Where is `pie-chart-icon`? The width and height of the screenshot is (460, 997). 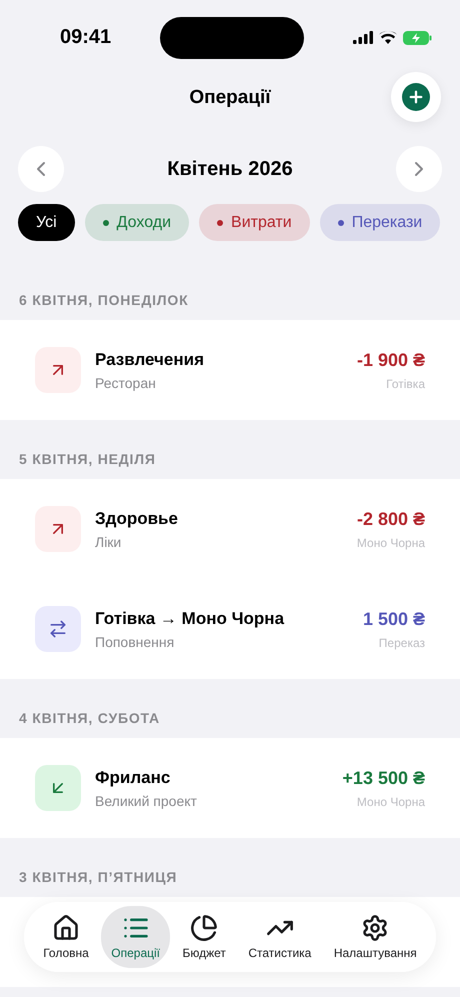 pie-chart-icon is located at coordinates (204, 928).